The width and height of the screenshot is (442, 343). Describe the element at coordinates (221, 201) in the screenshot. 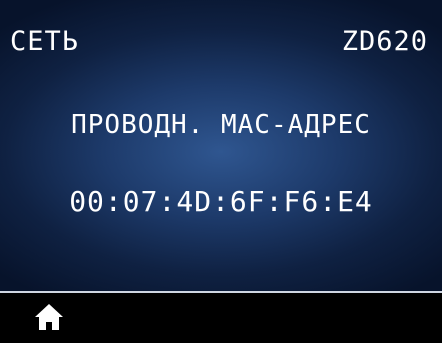

I see `setting-value: 00:07:4D:6F:F6:E4` at that location.